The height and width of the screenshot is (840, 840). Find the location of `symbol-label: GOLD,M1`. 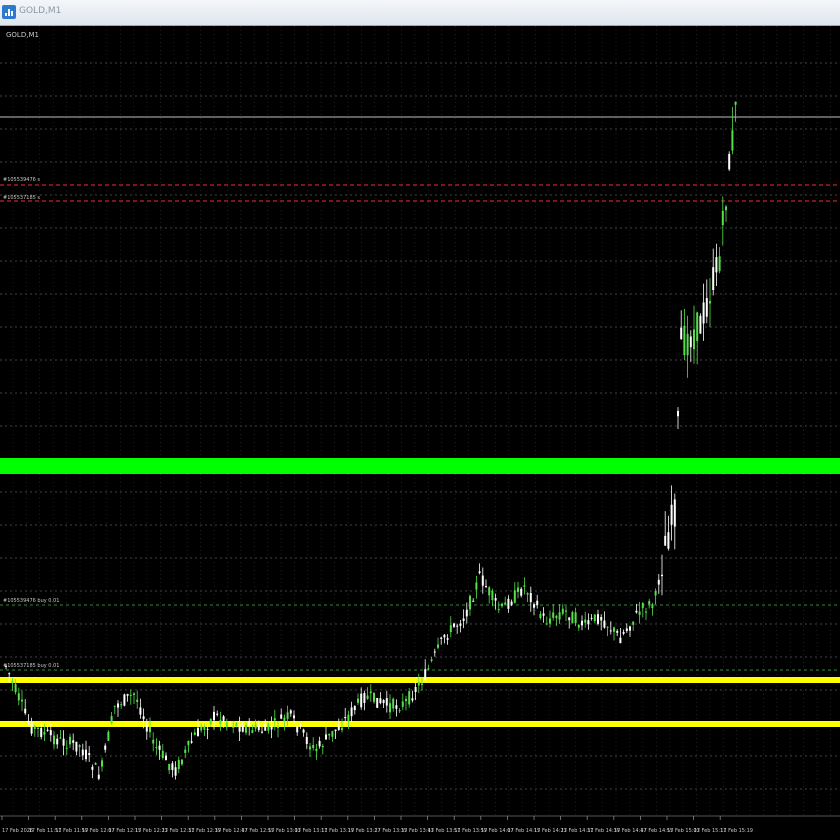

symbol-label: GOLD,M1 is located at coordinates (22, 35).